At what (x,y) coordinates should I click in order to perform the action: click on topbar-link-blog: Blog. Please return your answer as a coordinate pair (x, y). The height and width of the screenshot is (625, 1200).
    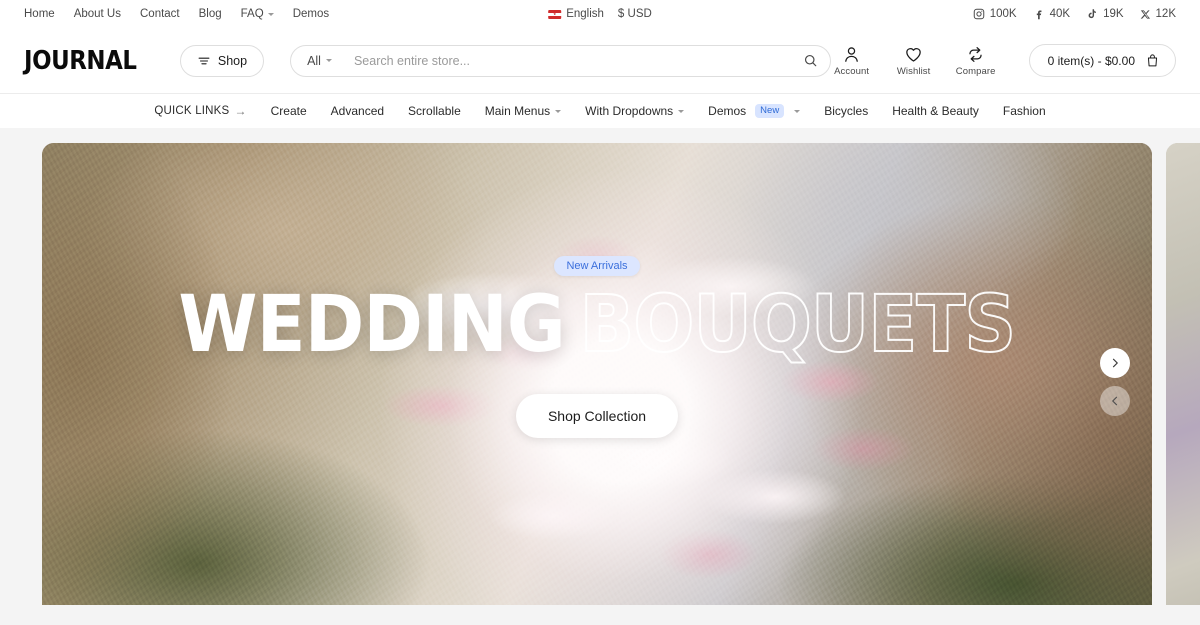
    Looking at the image, I should click on (210, 14).